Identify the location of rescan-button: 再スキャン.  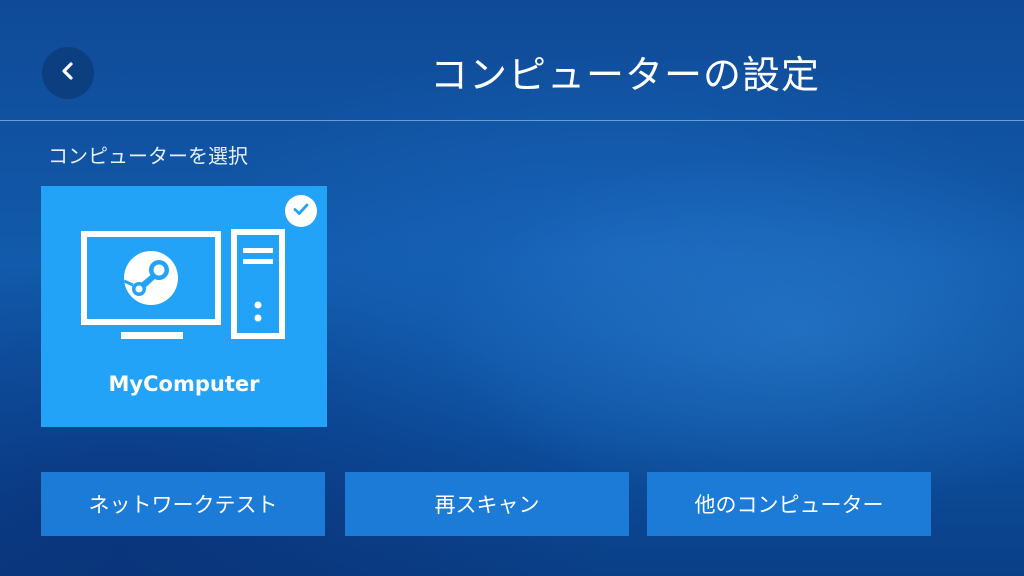
(487, 504).